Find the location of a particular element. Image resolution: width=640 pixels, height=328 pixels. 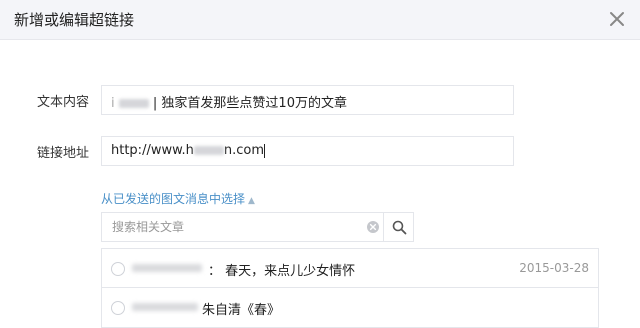

article-search-box is located at coordinates (257, 227).